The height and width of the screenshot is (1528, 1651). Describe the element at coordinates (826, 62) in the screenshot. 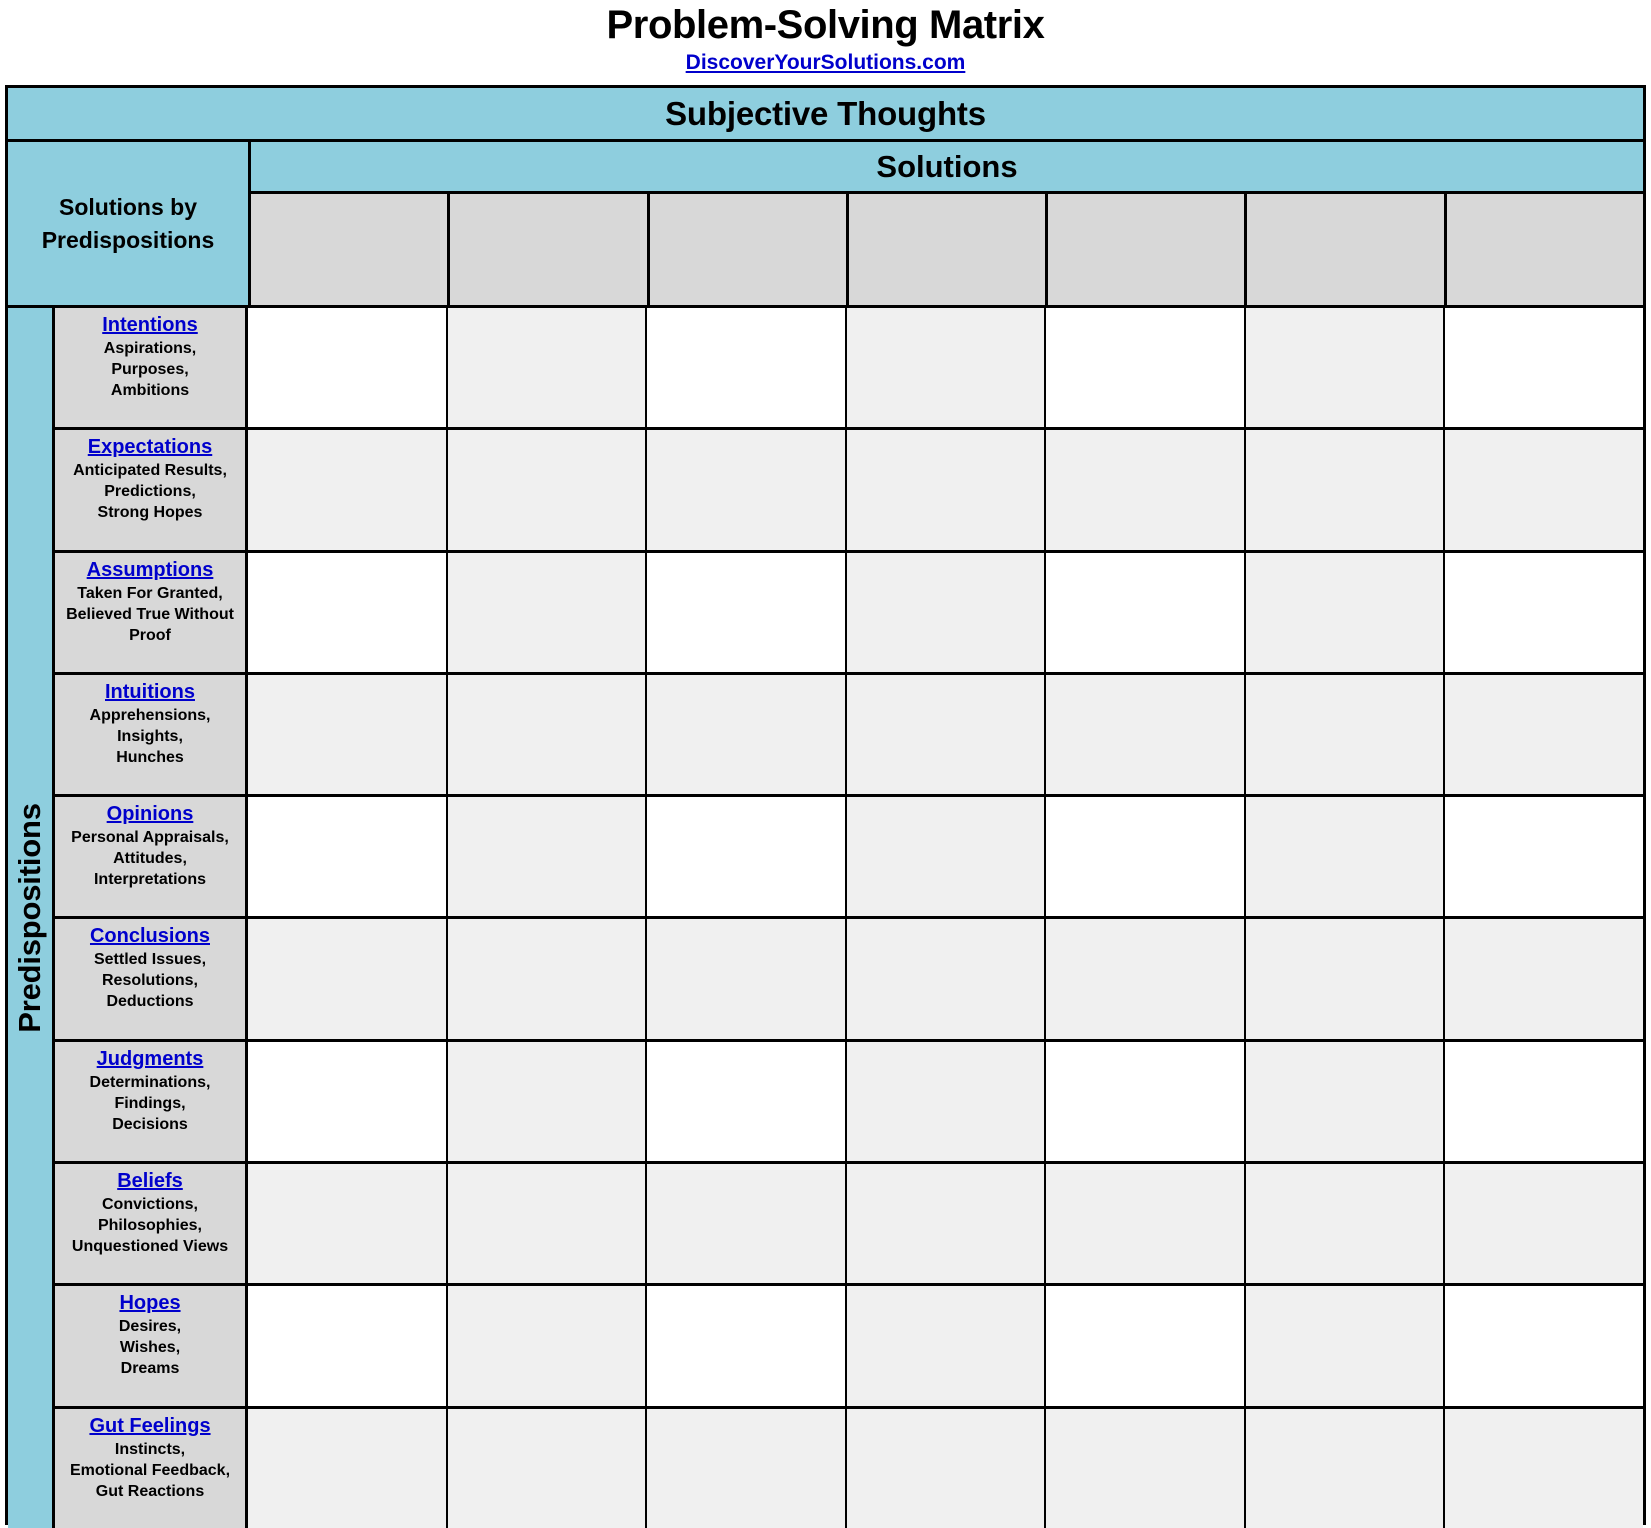

I see `website-link: DiscoverYourSolutions.com` at that location.